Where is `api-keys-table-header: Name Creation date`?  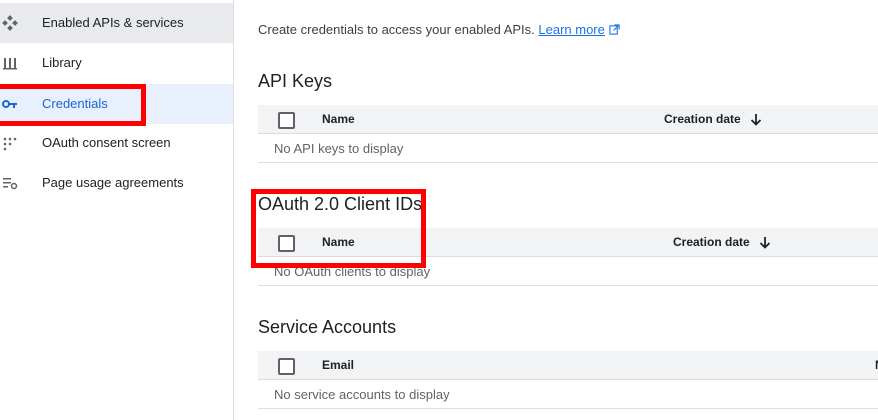
api-keys-table-header: Name Creation date is located at coordinates (568, 119).